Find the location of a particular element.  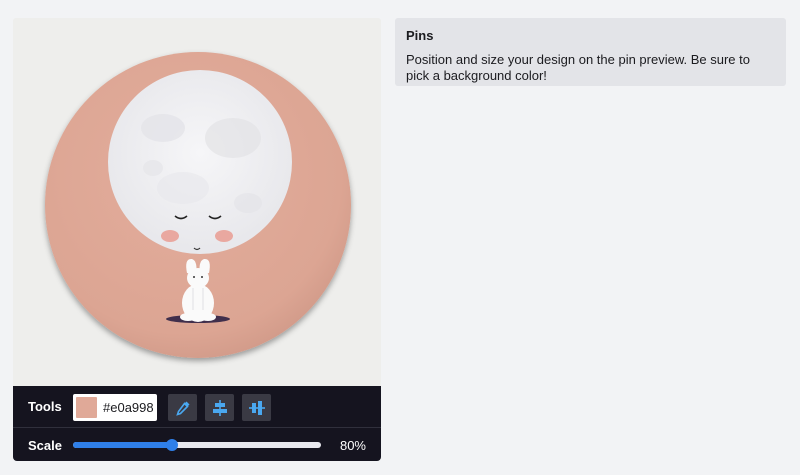

scale-slider is located at coordinates (197, 445).